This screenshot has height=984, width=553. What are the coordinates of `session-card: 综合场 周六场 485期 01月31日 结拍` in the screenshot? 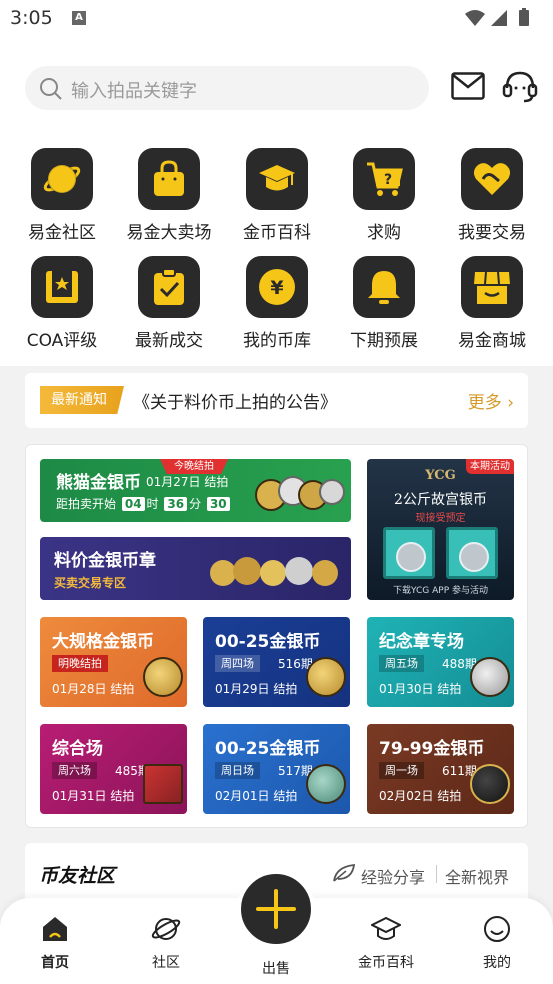 It's located at (113, 769).